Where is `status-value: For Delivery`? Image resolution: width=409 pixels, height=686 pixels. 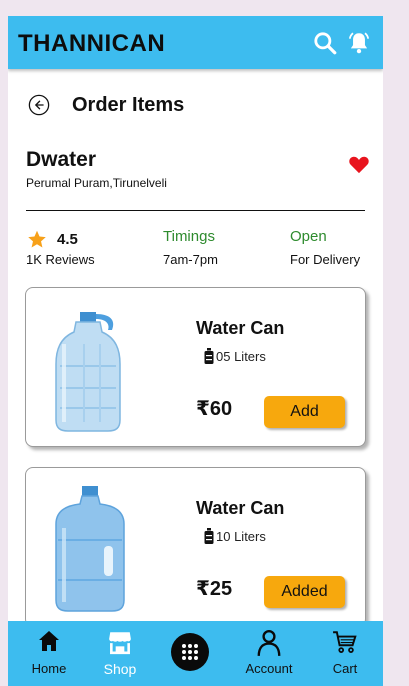 status-value: For Delivery is located at coordinates (325, 259).